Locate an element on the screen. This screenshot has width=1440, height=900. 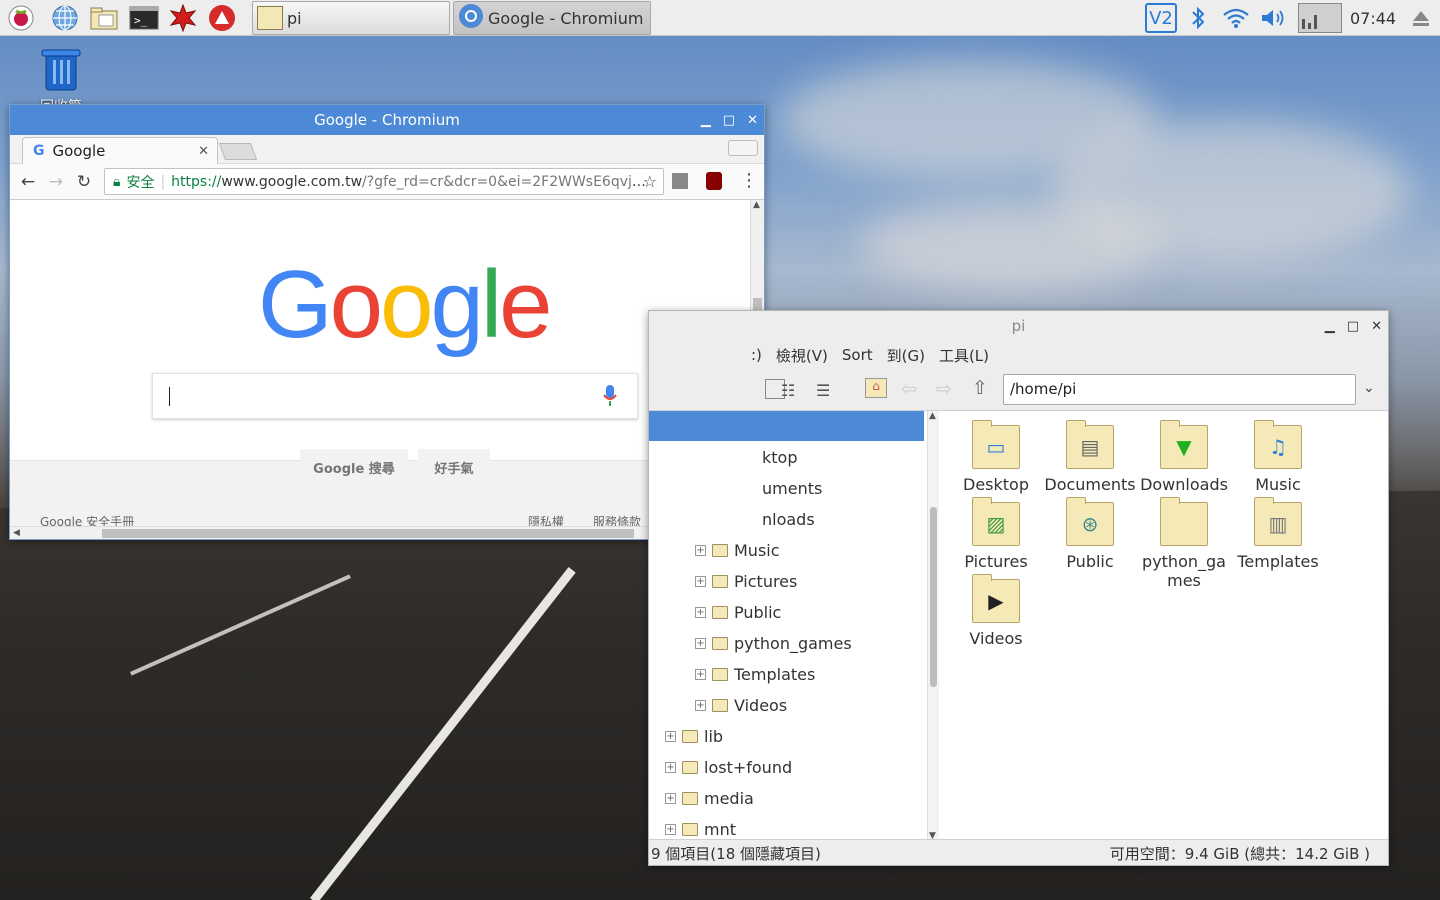
tree-scrollbar: ▲ ▼ is located at coordinates (933, 626).